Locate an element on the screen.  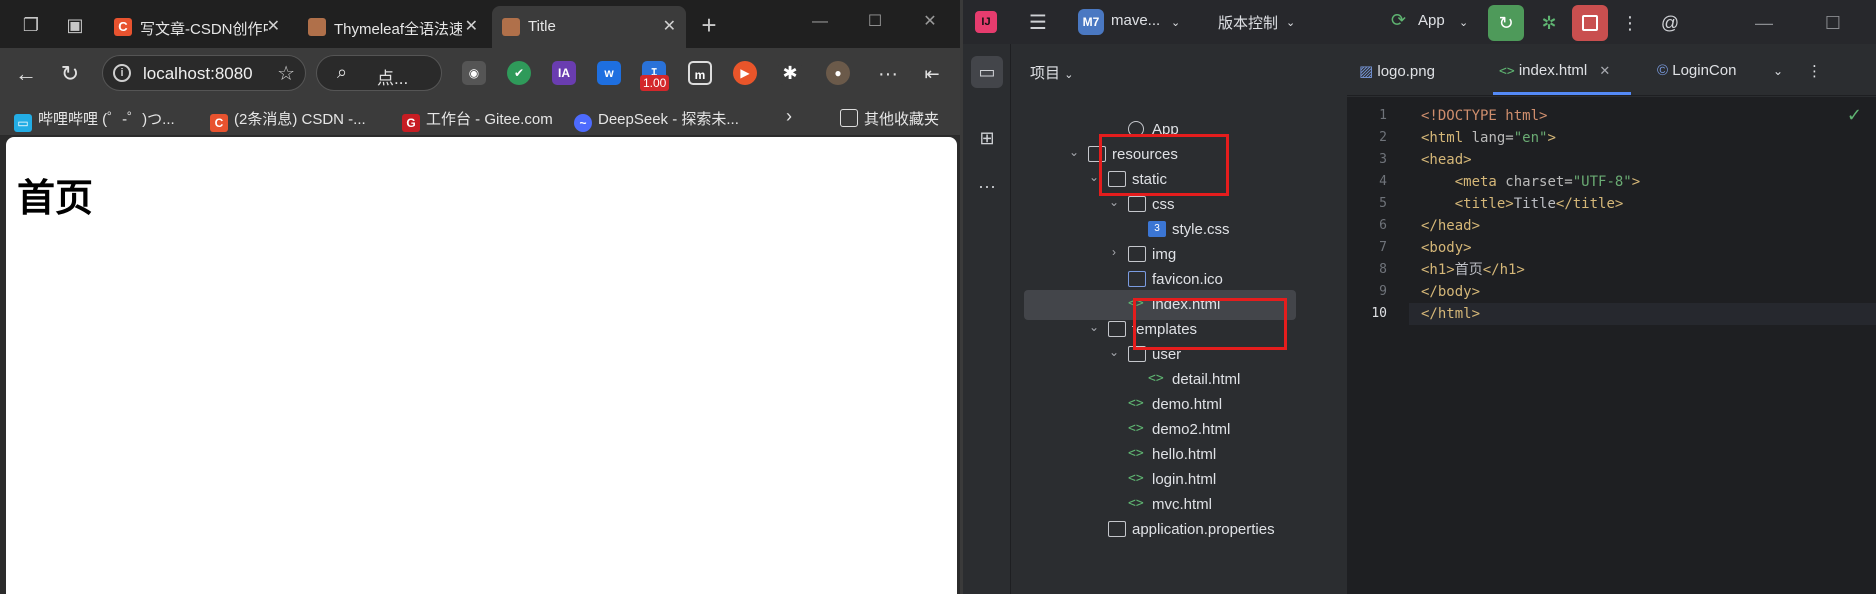
code-line: <html lang="en"> is located at coordinates (1642, 138).